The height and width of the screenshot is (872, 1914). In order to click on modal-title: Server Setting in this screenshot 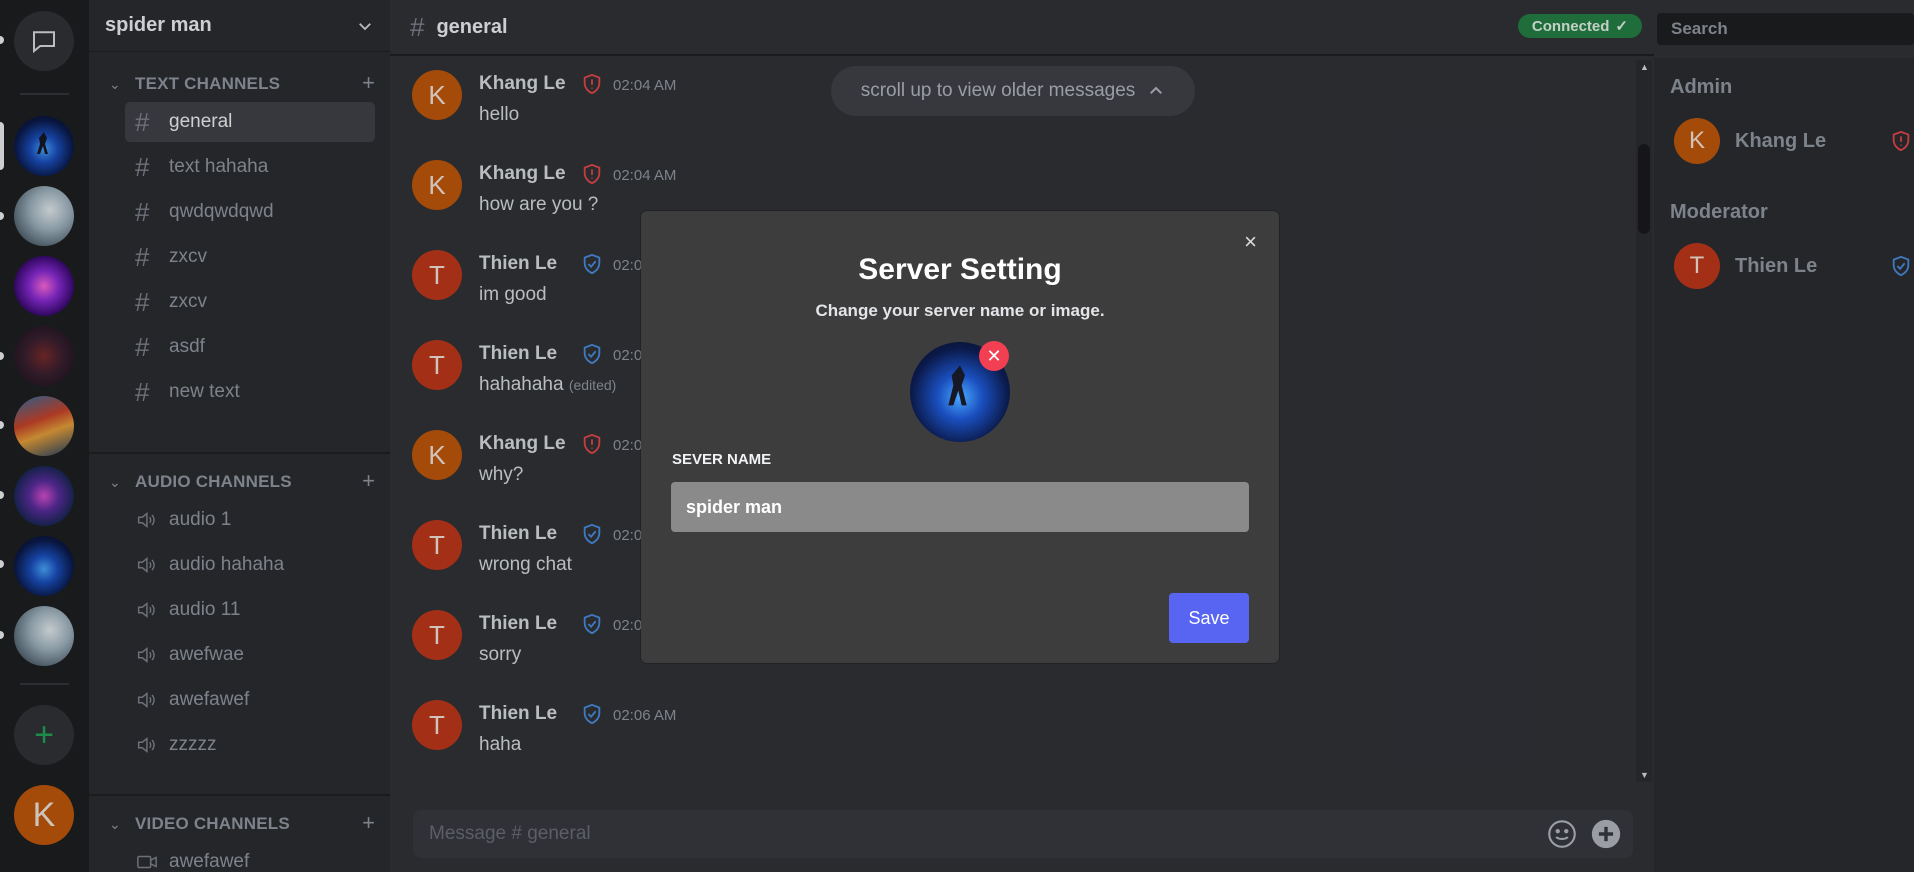, I will do `click(960, 269)`.